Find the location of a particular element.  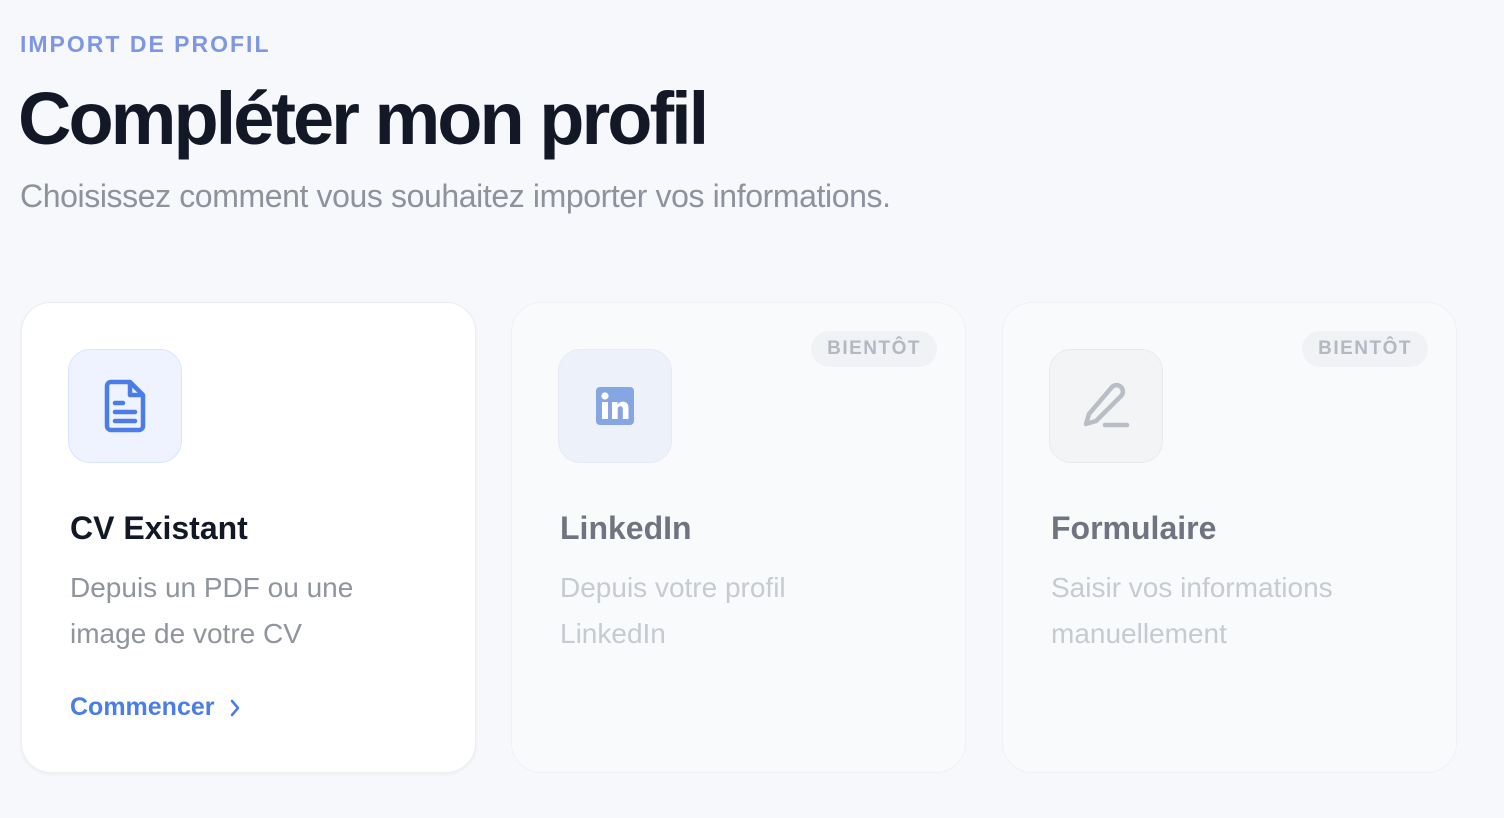

form-icon-box is located at coordinates (1106, 406).